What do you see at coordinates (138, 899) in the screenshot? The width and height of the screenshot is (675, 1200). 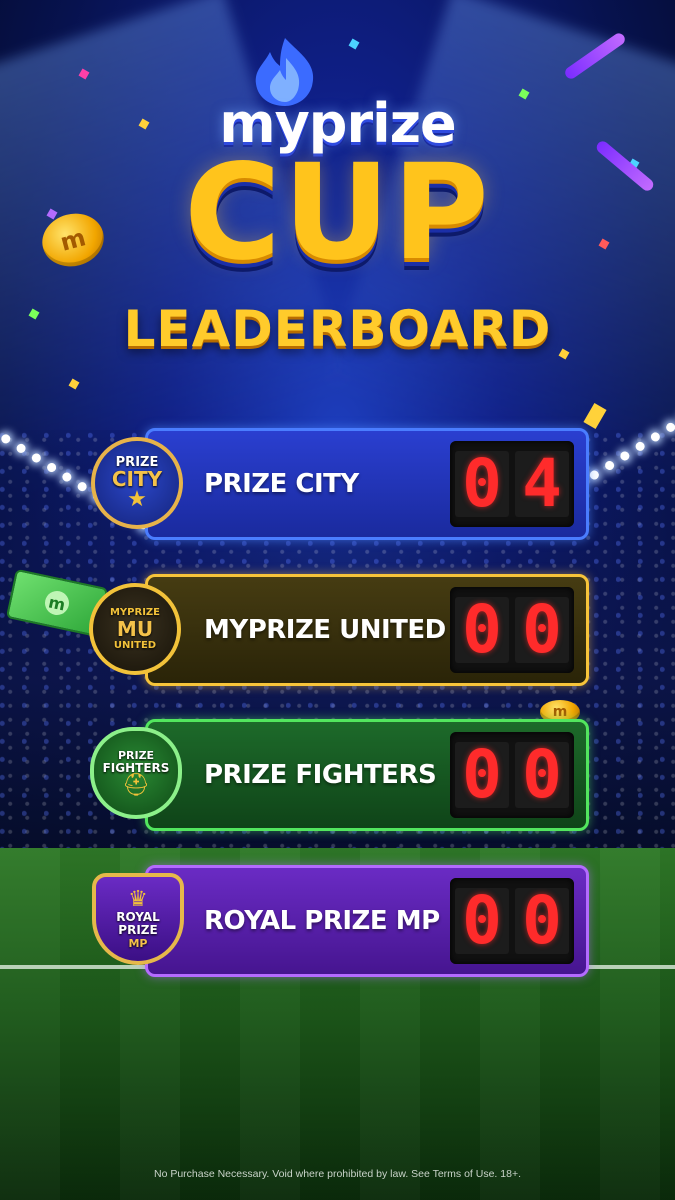 I see `crown-icon: ♛` at bounding box center [138, 899].